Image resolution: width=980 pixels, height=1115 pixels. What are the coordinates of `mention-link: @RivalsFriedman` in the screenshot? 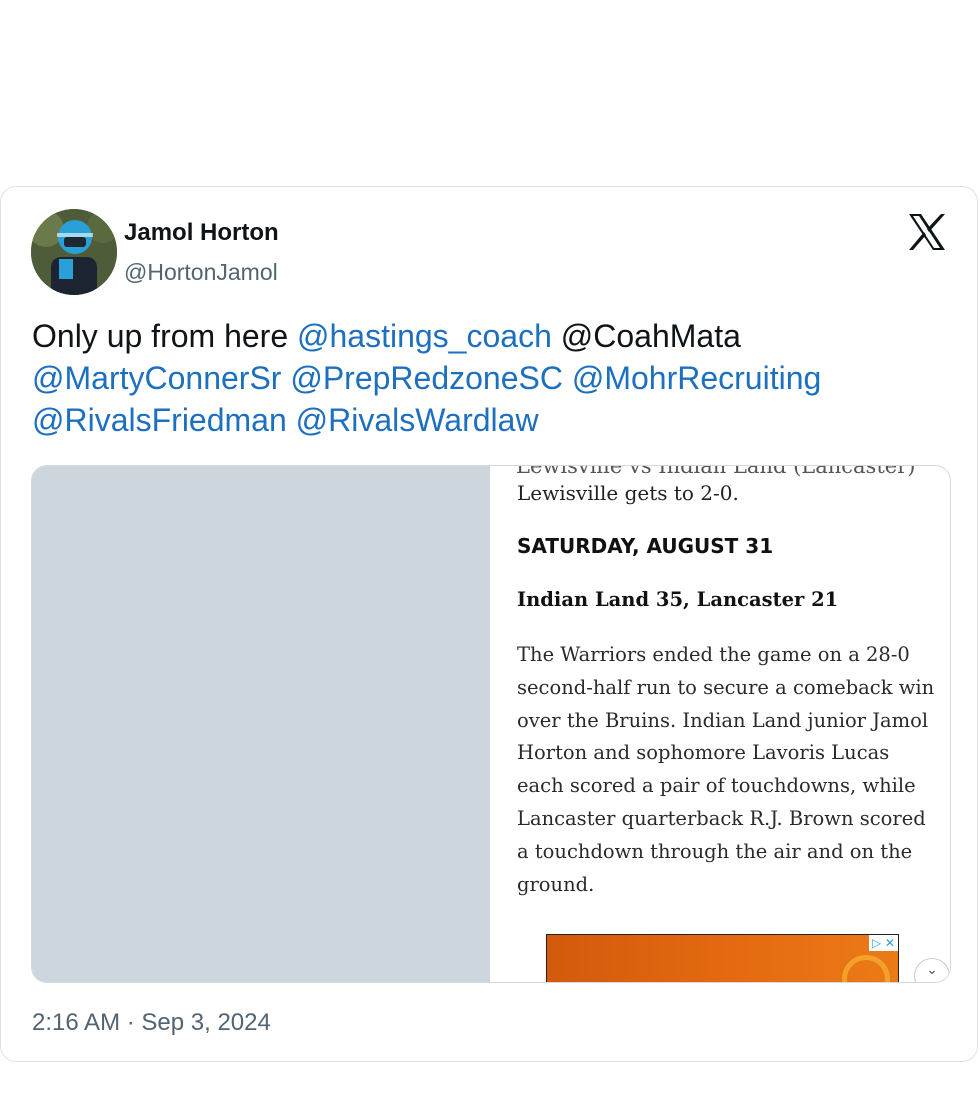 It's located at (159, 420).